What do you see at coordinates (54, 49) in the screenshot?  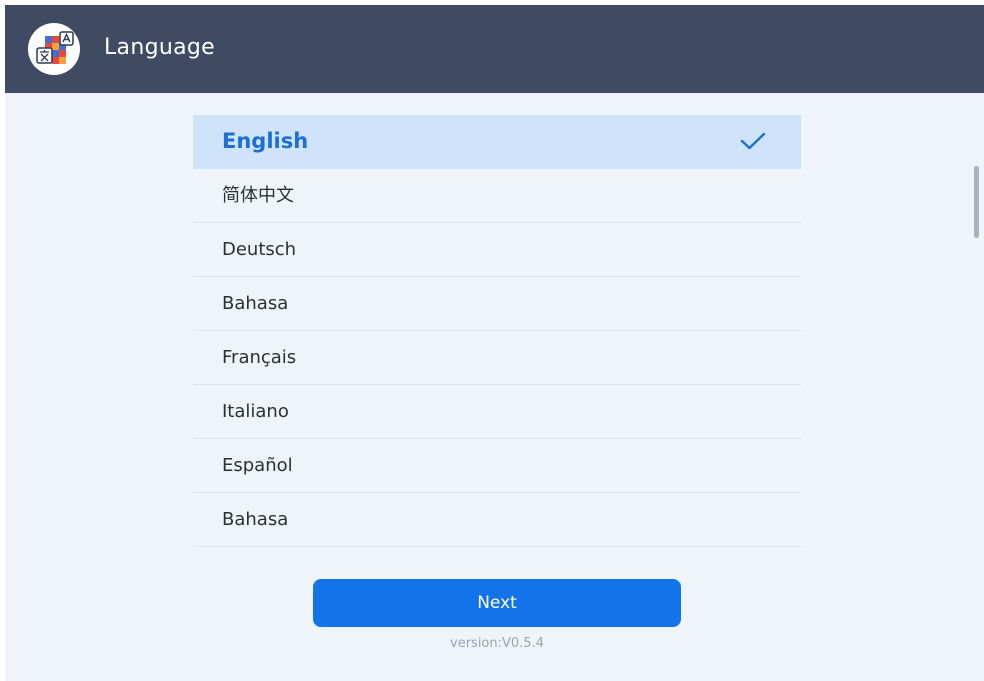 I see `language-translate-icon` at bounding box center [54, 49].